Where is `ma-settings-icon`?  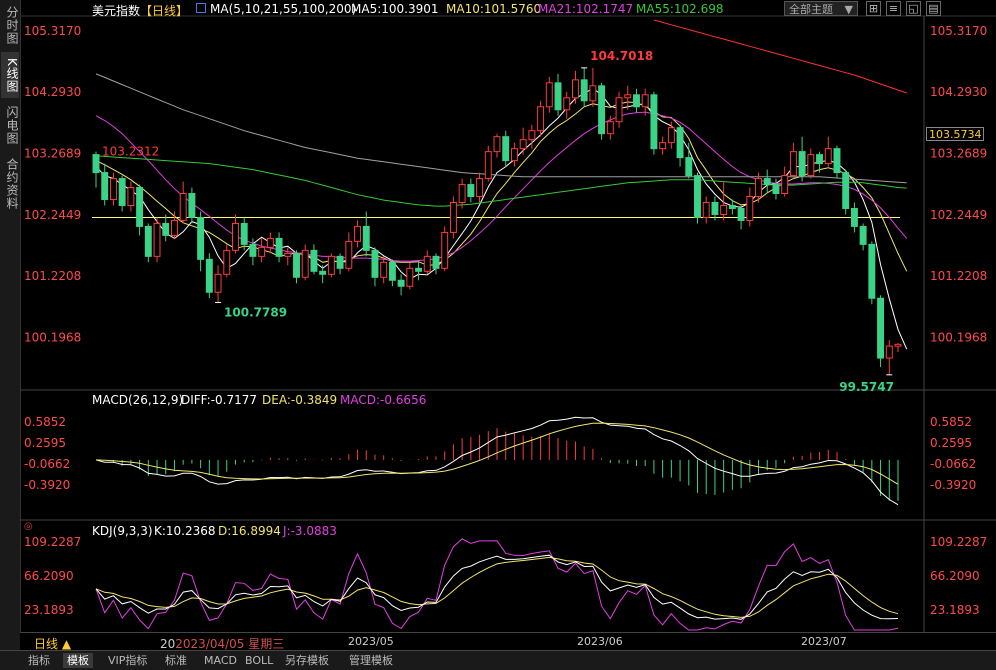
ma-settings-icon is located at coordinates (201, 8).